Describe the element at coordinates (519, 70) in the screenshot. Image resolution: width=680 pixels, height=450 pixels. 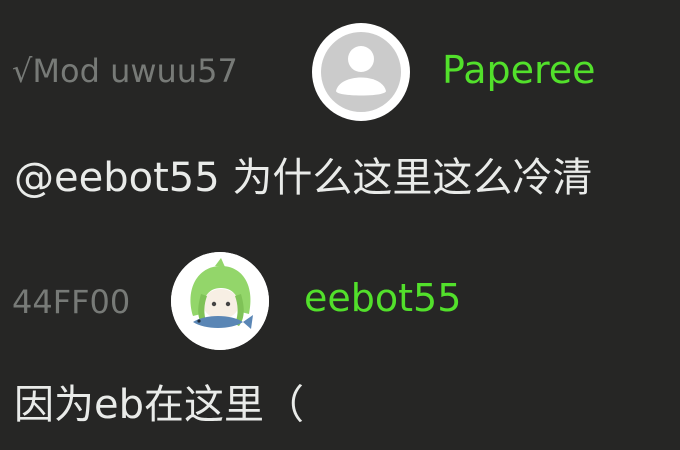
I see `username: Paperee` at that location.